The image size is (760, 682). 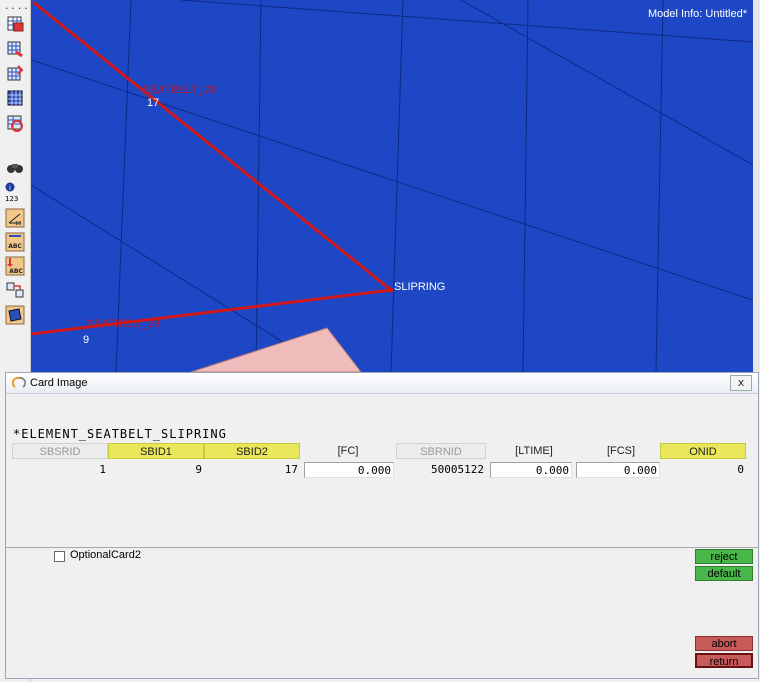 What do you see at coordinates (724, 556) in the screenshot?
I see `reject-button: reject` at bounding box center [724, 556].